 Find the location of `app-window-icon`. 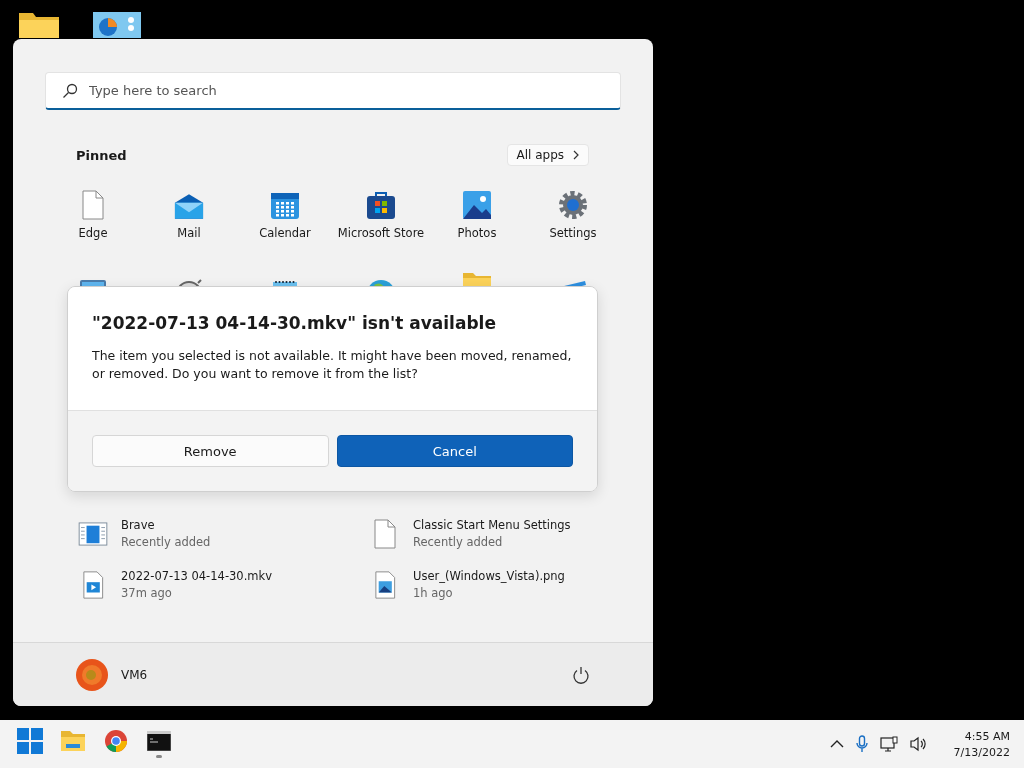

app-window-icon is located at coordinates (93, 533).